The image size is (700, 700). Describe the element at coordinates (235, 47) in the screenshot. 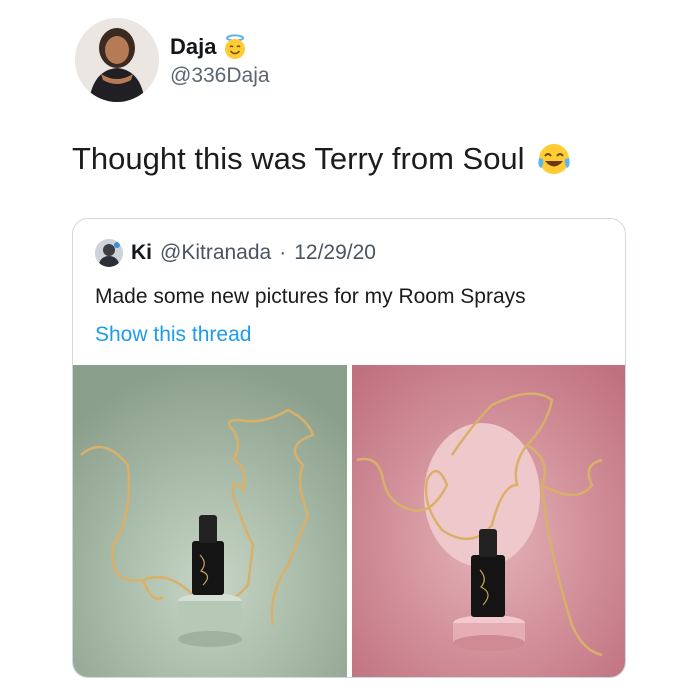

I see `smiling-face-with-halo-icon` at that location.